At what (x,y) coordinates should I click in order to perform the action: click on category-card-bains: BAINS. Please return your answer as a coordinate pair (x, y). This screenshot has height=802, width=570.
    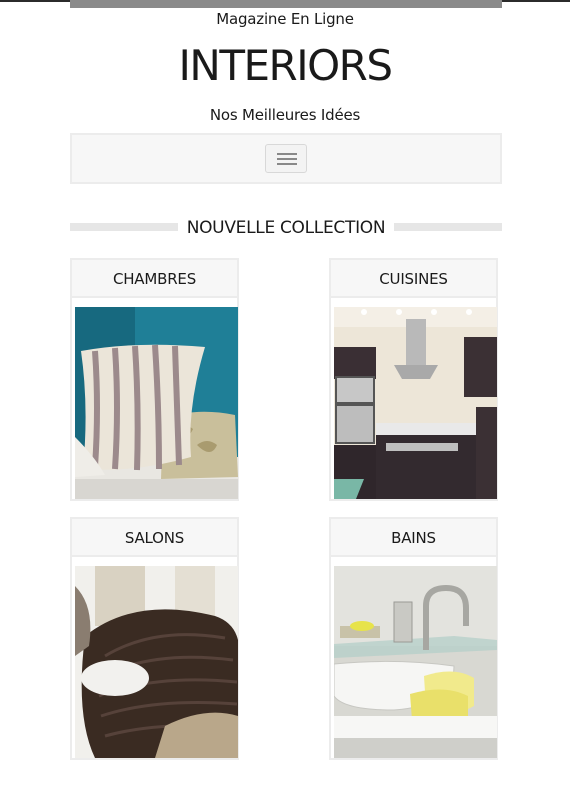
    Looking at the image, I should click on (413, 638).